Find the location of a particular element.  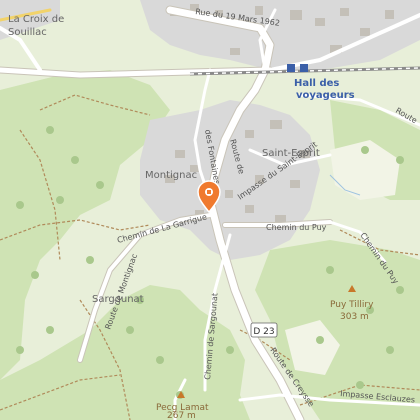

station-label-line2: voyageurs is located at coordinates (325, 95).